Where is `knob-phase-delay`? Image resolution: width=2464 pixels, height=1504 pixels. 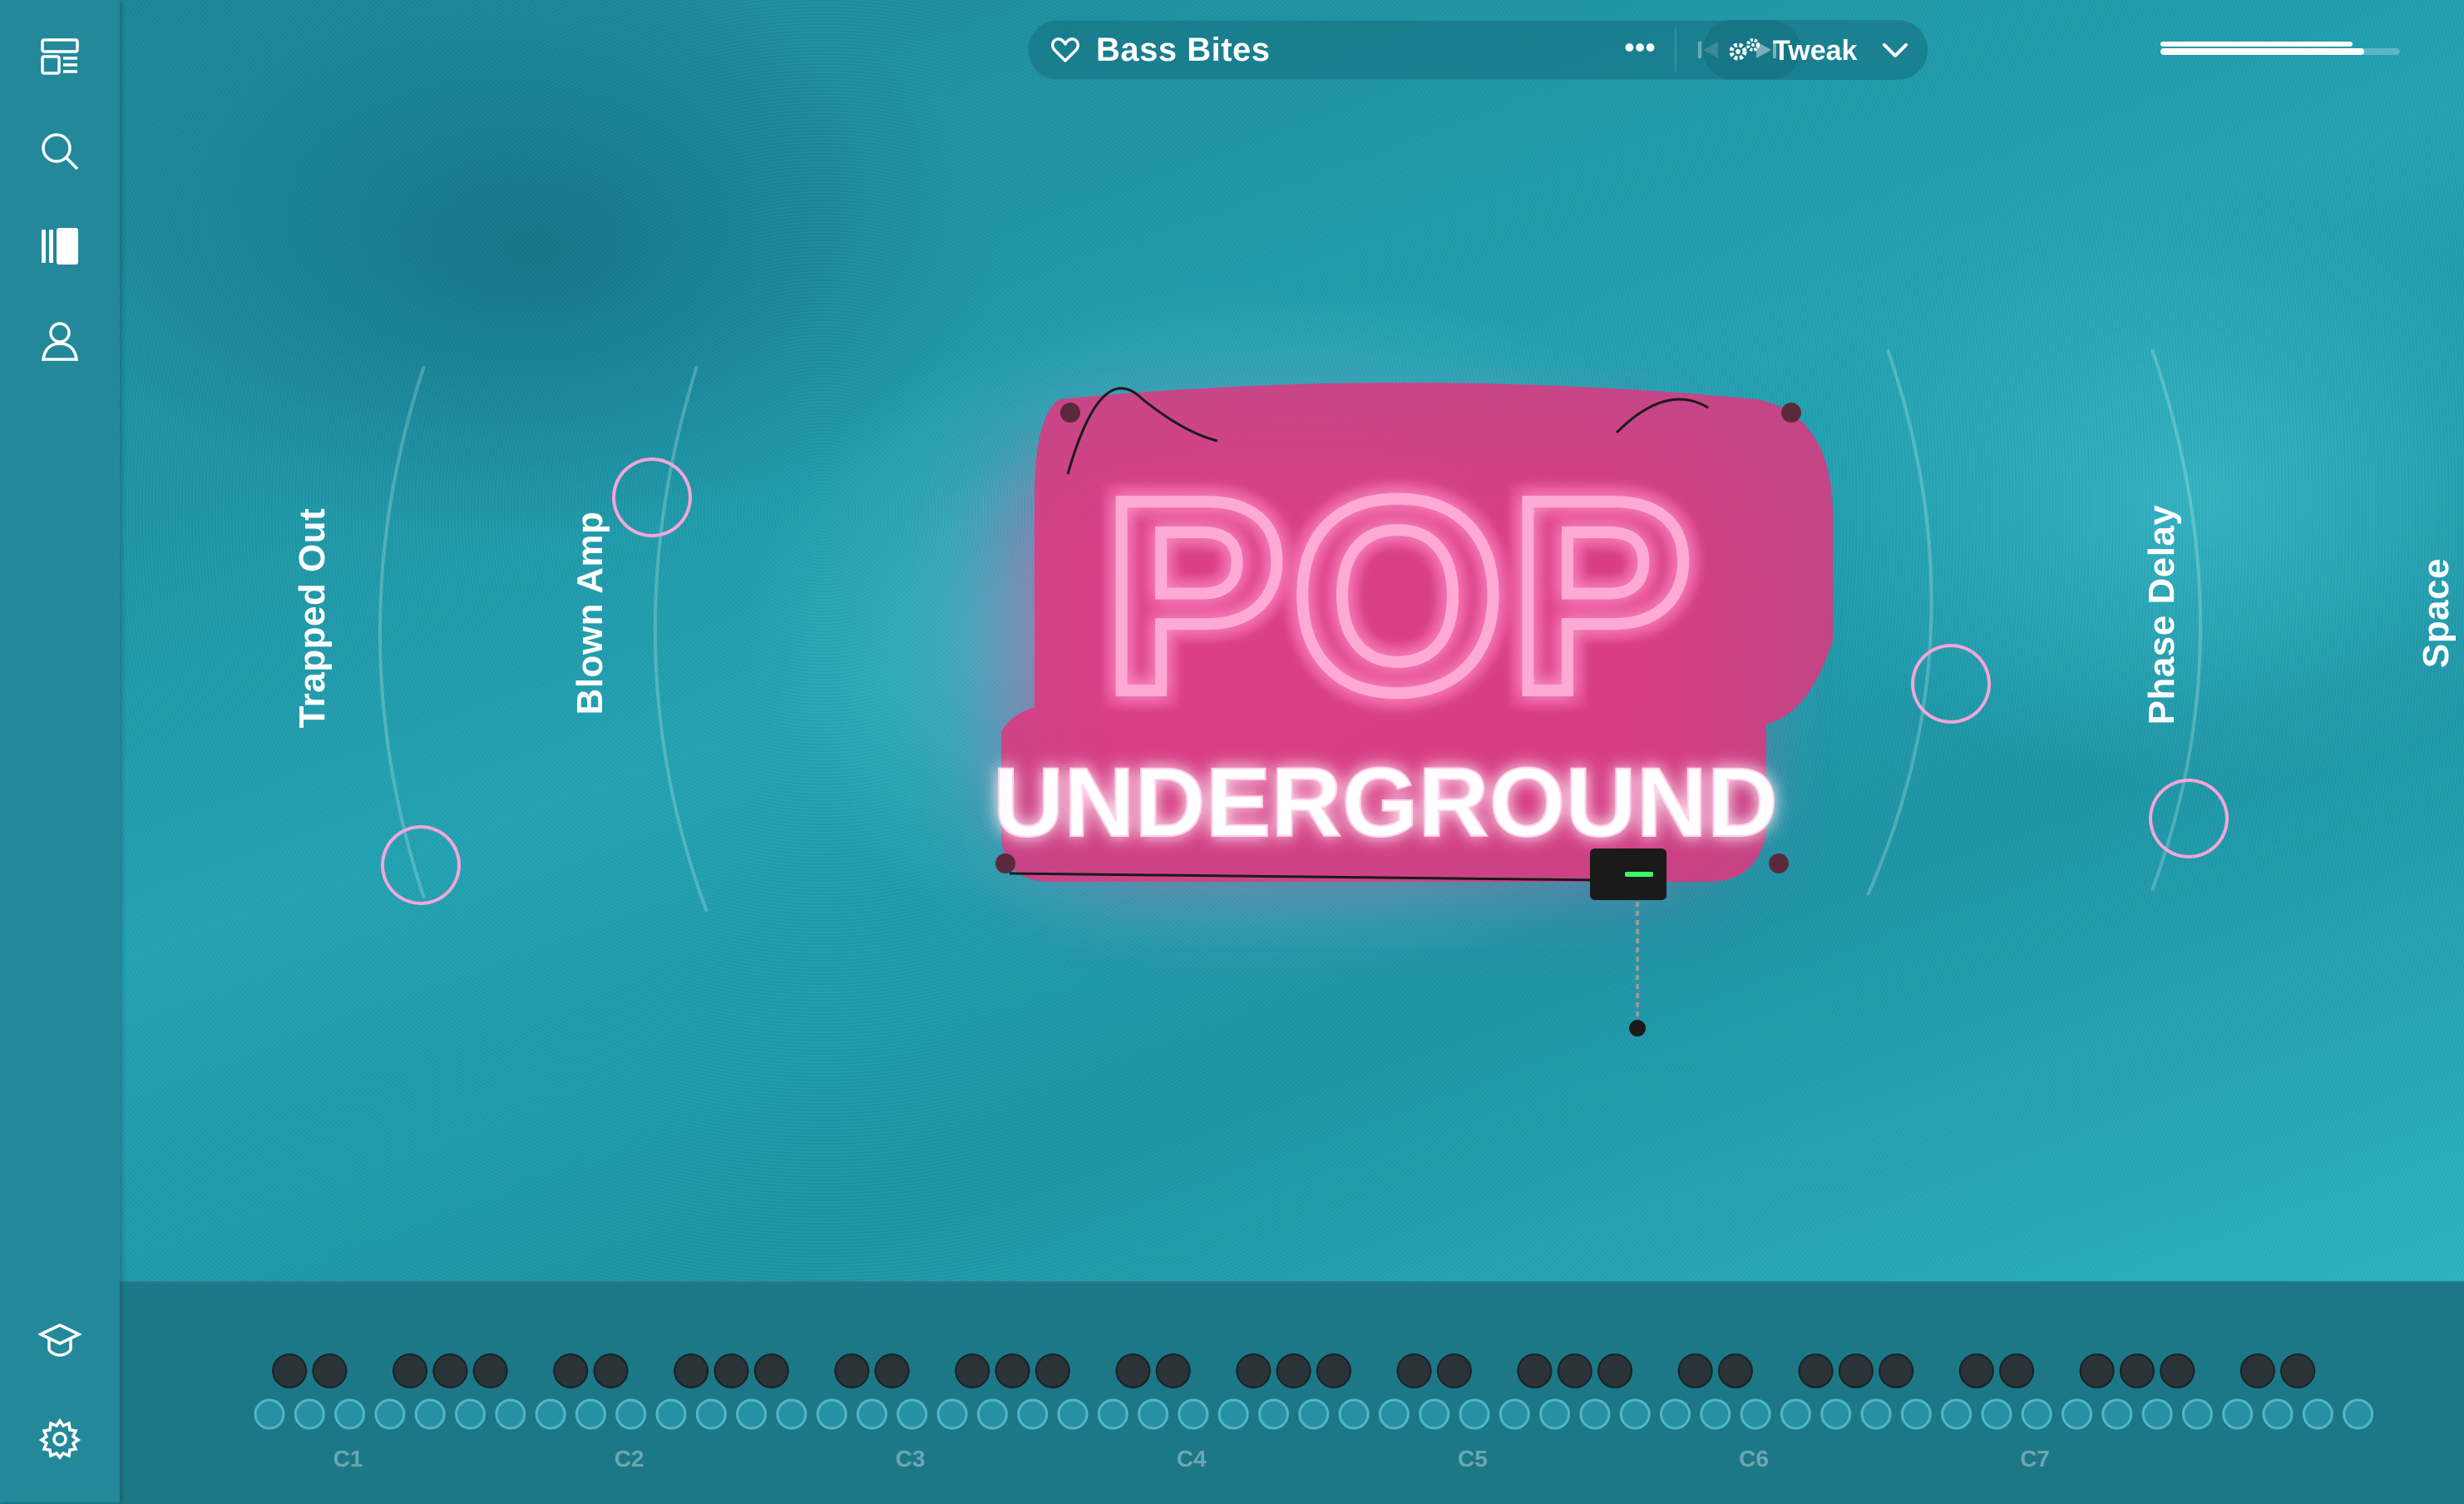 knob-phase-delay is located at coordinates (1951, 684).